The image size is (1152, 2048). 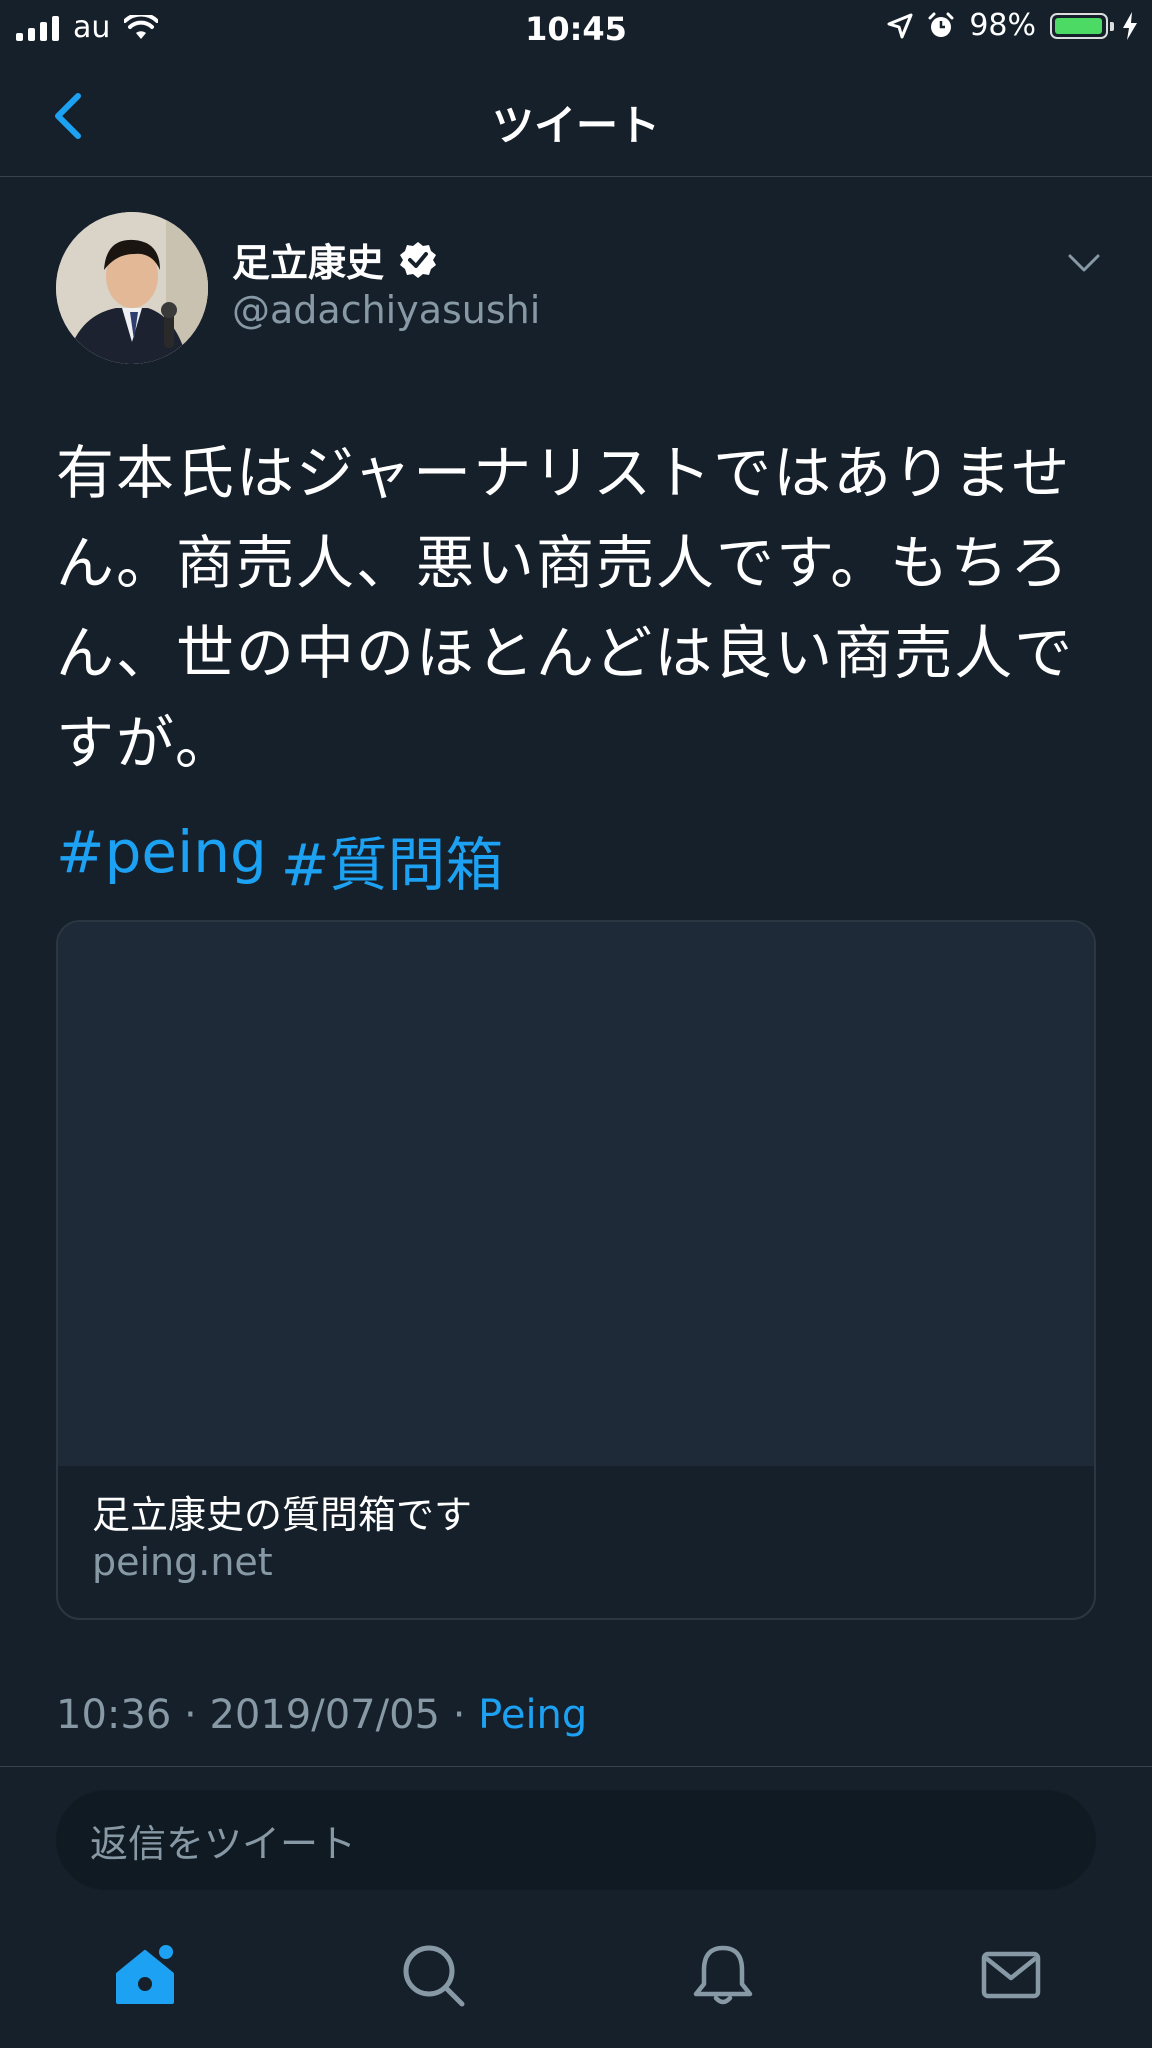 I want to click on battery-level, so click(x=1079, y=25).